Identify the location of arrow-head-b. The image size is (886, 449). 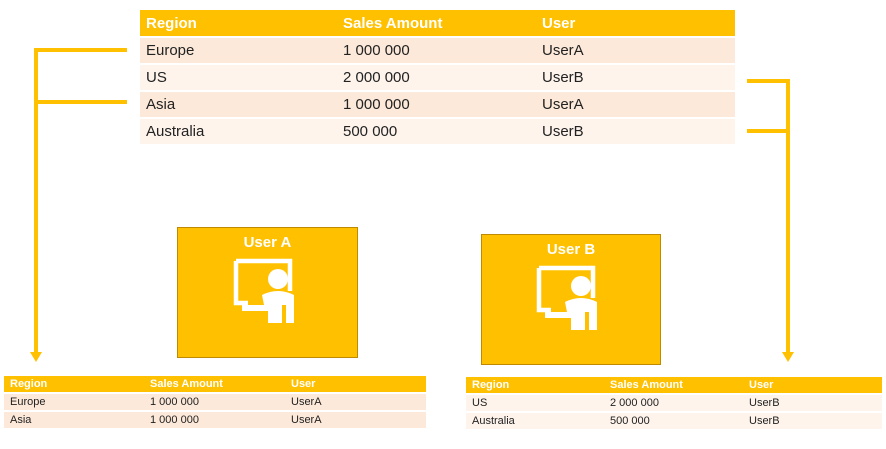
(788, 357).